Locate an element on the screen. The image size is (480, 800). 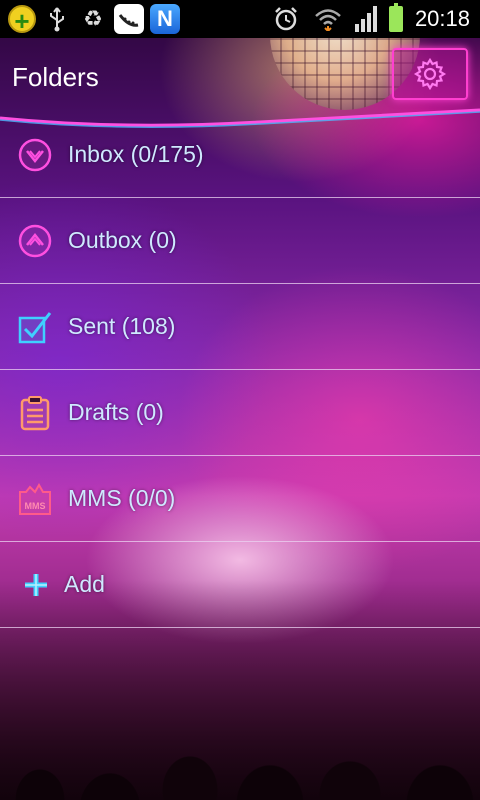
wifi-icon is located at coordinates (328, 19).